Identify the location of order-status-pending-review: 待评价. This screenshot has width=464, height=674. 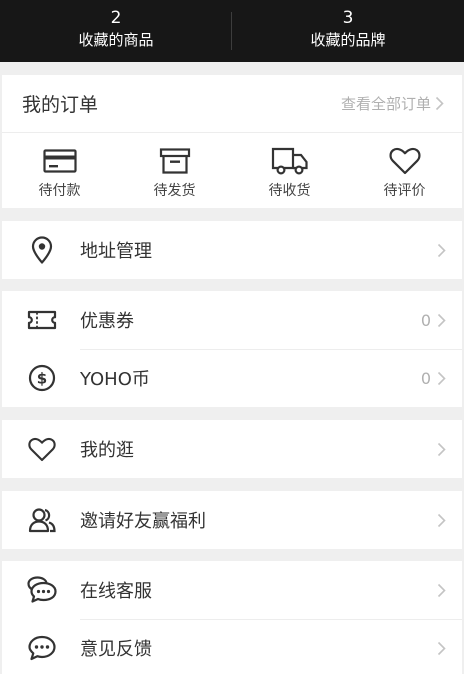
(404, 170).